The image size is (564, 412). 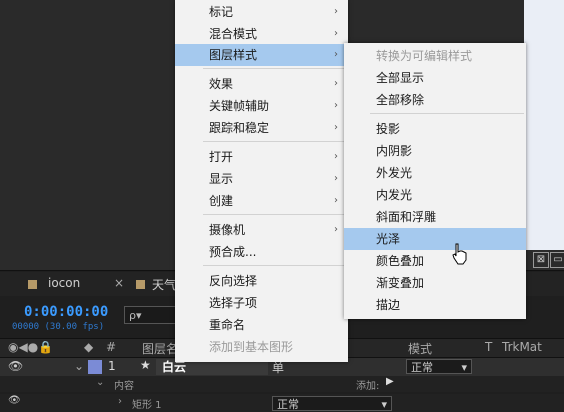 I want to click on grid-icon: ⊠, so click(x=541, y=260).